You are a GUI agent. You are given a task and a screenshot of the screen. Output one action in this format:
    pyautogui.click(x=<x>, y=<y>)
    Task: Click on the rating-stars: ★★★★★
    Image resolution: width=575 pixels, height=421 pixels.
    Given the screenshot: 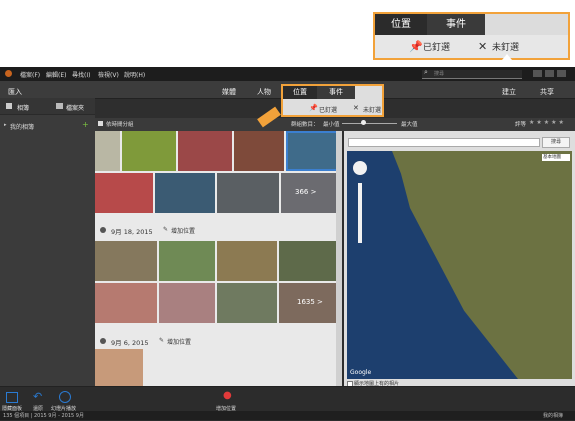 What is the action you would take?
    pyautogui.click(x=547, y=122)
    